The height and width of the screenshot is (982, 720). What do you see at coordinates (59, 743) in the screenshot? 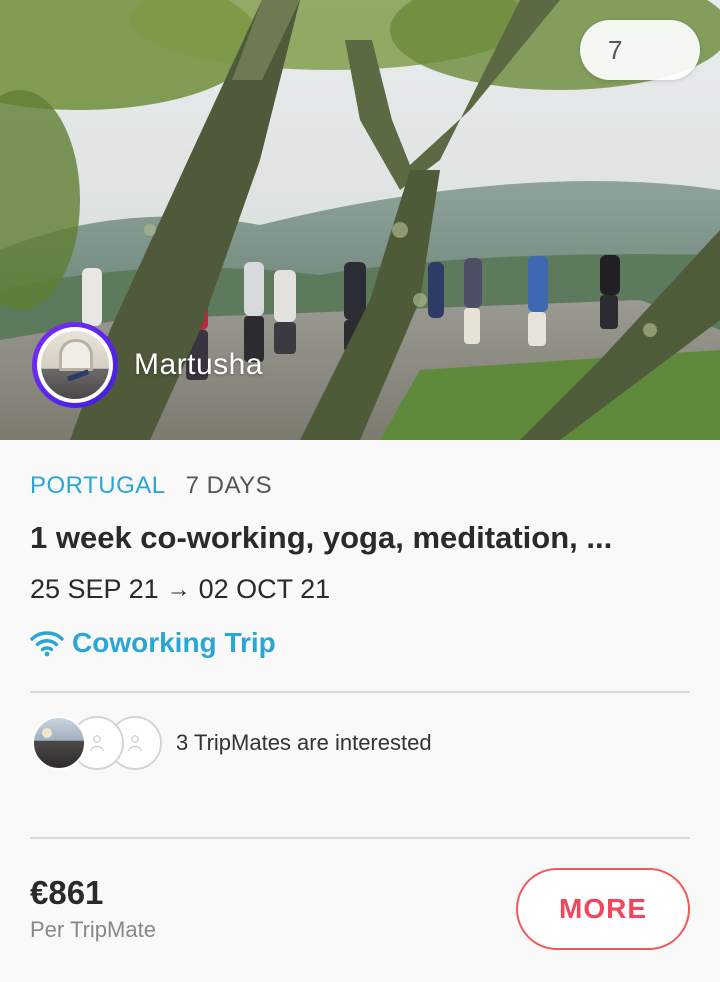
I see `tripmate-avatar` at bounding box center [59, 743].